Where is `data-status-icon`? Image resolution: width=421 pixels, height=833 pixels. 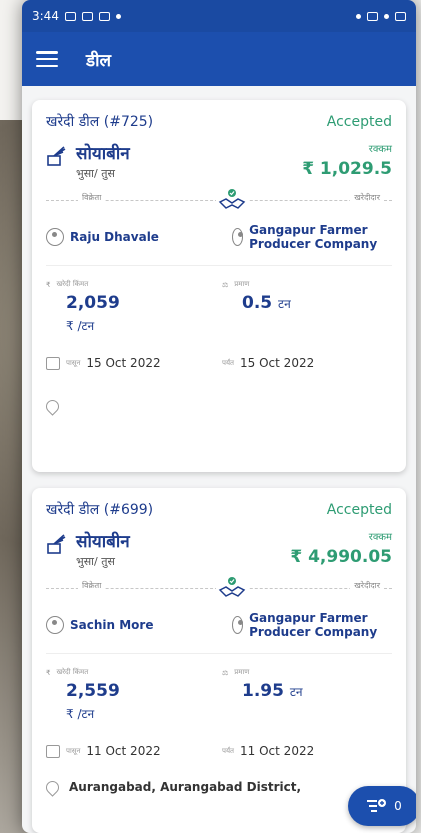
data-status-icon is located at coordinates (372, 16).